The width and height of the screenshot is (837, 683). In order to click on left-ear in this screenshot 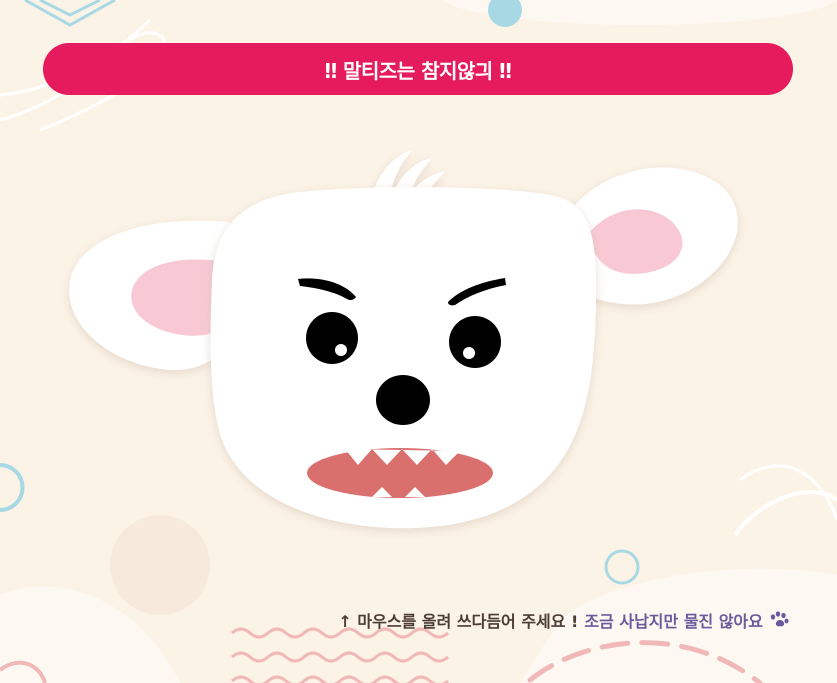, I will do `click(152, 295)`.